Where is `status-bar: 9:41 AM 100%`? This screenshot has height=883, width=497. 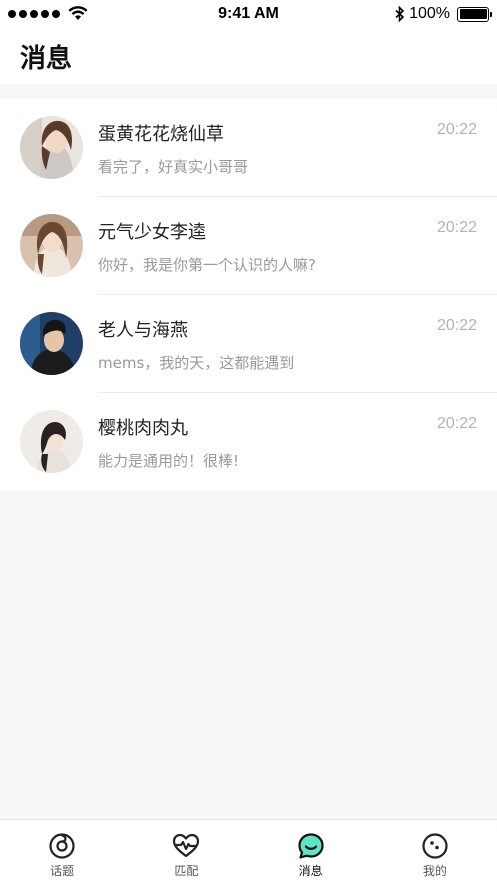
status-bar: 9:41 AM 100% is located at coordinates (248, 15).